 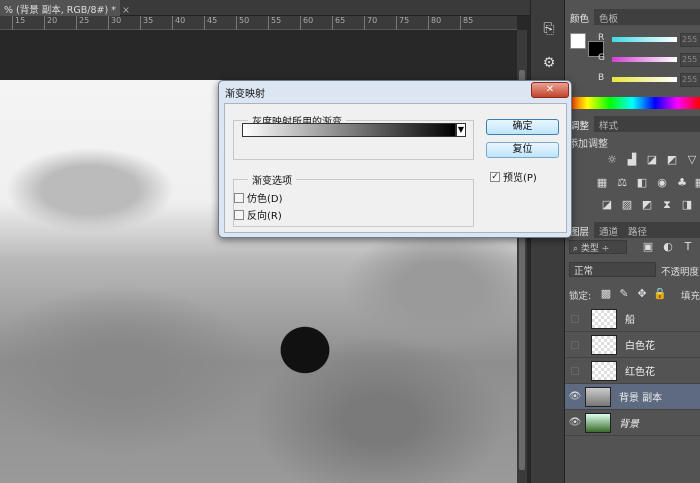 What do you see at coordinates (18, 23) in the screenshot?
I see `ruler-tick: 15` at bounding box center [18, 23].